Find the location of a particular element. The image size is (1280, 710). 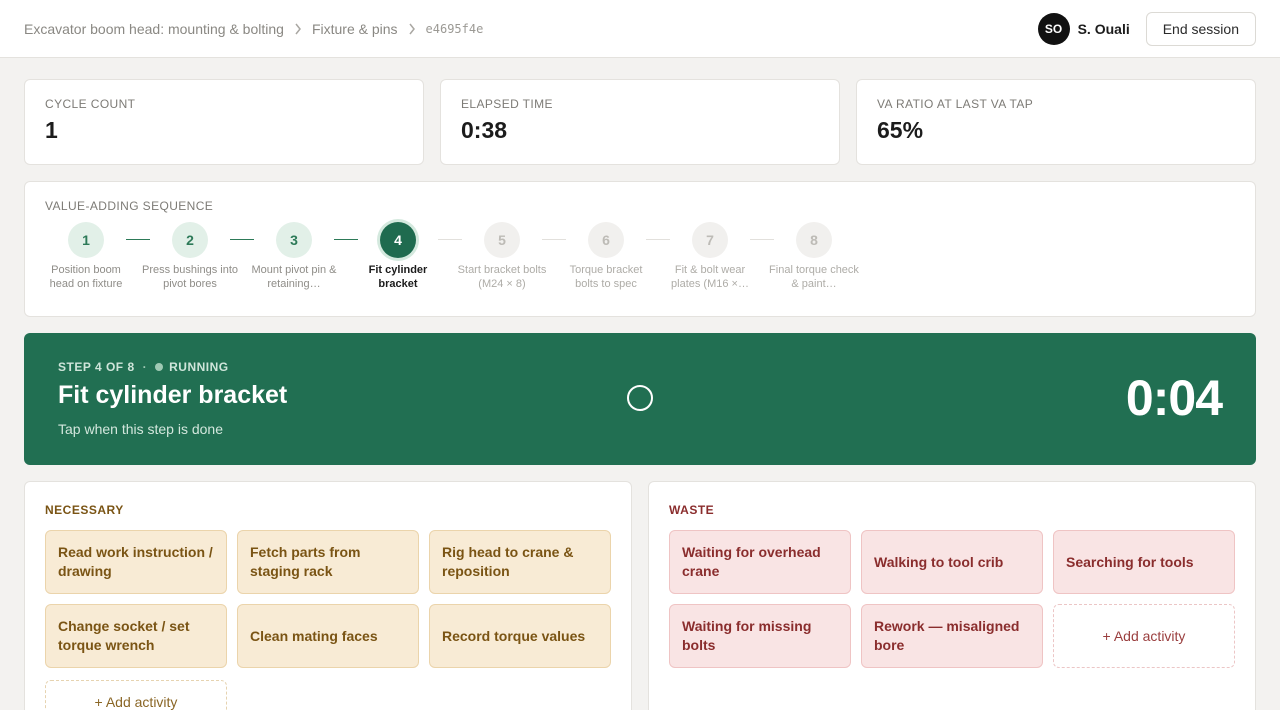

breadcrumb-process: Excavator boom head: mounting & bolting is located at coordinates (154, 29).